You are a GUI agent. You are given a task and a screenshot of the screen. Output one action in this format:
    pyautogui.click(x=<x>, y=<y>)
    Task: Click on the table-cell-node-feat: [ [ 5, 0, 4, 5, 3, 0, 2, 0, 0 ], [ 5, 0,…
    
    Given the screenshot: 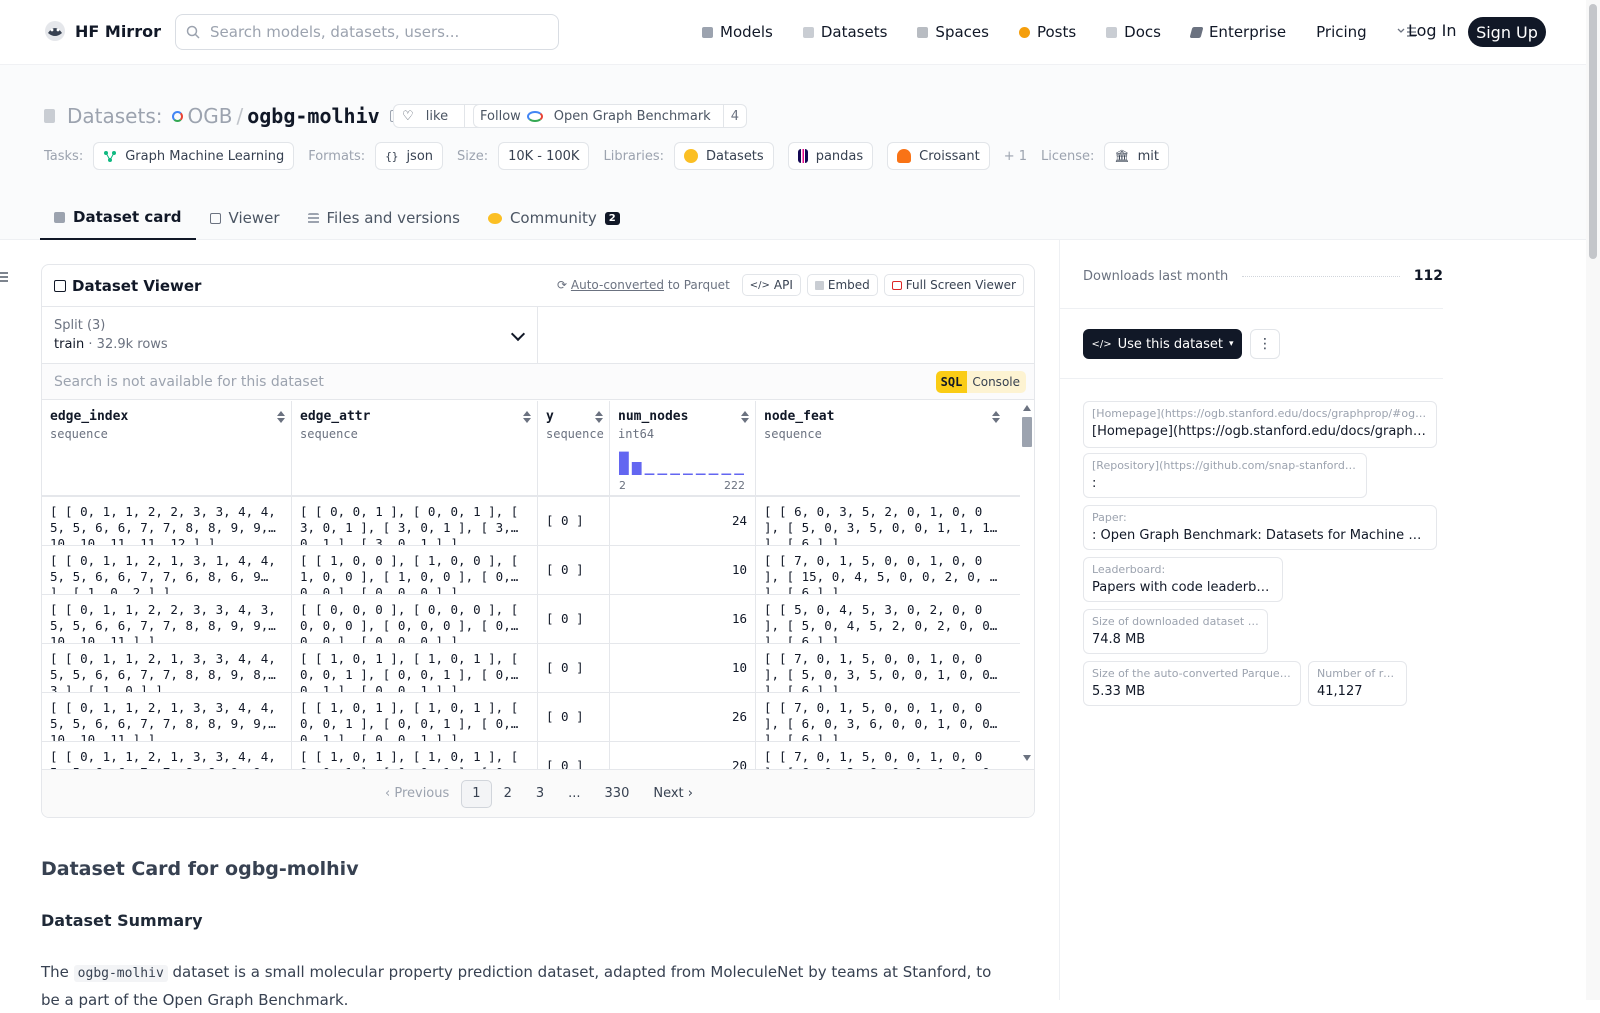 What is the action you would take?
    pyautogui.click(x=881, y=619)
    